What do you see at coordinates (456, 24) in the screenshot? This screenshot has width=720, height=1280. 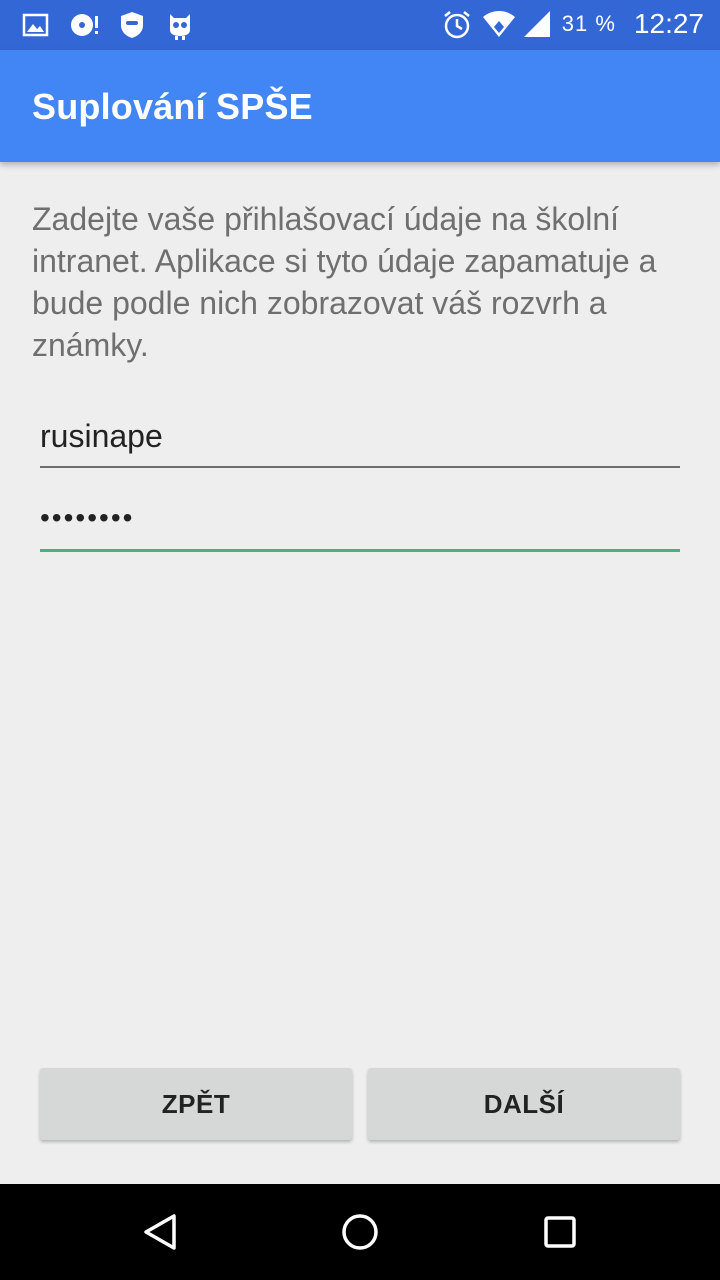 I see `alarm-icon` at bounding box center [456, 24].